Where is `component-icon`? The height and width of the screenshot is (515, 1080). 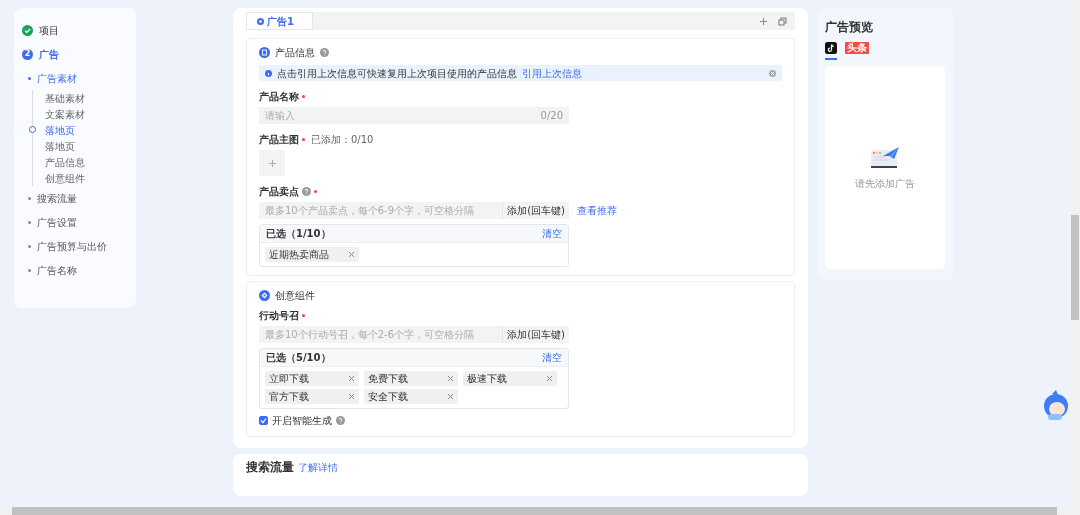 component-icon is located at coordinates (264, 295).